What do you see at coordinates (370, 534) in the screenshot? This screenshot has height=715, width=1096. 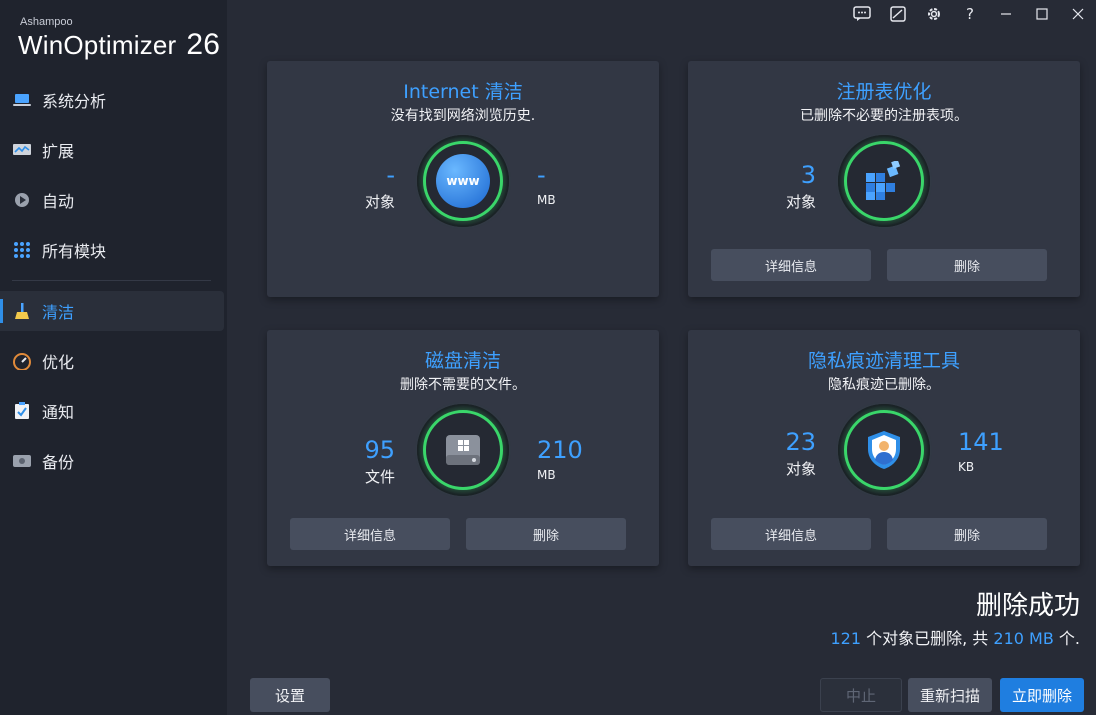 I see `disk-details-button: 详细信息` at bounding box center [370, 534].